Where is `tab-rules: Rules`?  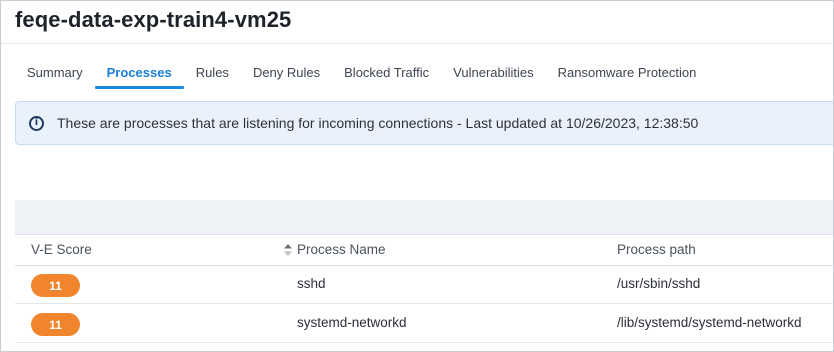
tab-rules: Rules is located at coordinates (212, 74).